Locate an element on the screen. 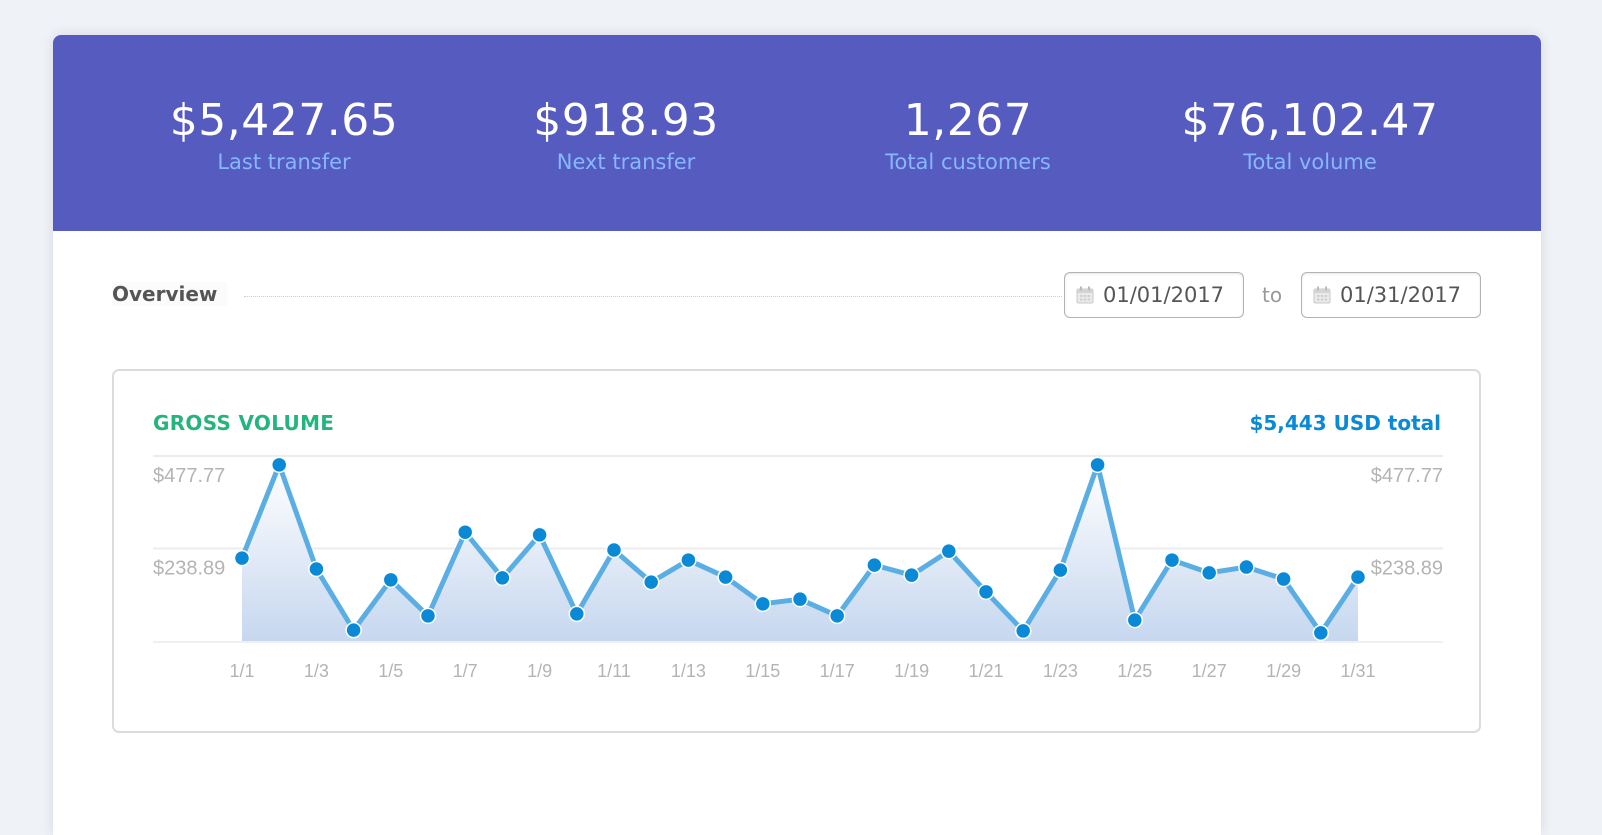 This screenshot has height=835, width=1602. y-tick-label-left: $477.77 is located at coordinates (189, 476).